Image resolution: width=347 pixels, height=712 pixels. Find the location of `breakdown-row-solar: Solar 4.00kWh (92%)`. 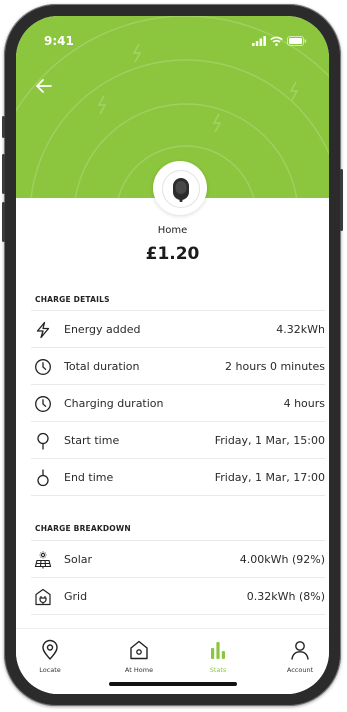

breakdown-row-solar: Solar 4.00kWh (92%) is located at coordinates (178, 559).